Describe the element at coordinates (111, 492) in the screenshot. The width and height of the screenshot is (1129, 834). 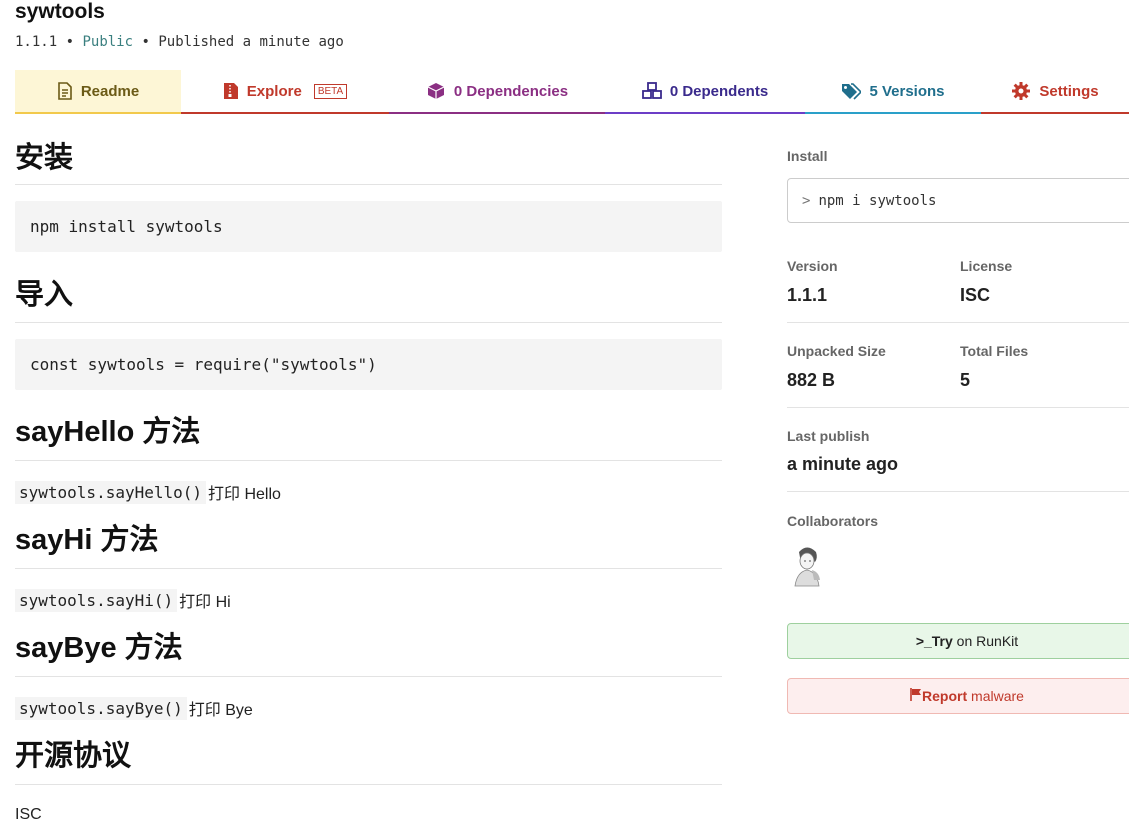
I see `sayhello-code: sywtools.sayHello()` at that location.